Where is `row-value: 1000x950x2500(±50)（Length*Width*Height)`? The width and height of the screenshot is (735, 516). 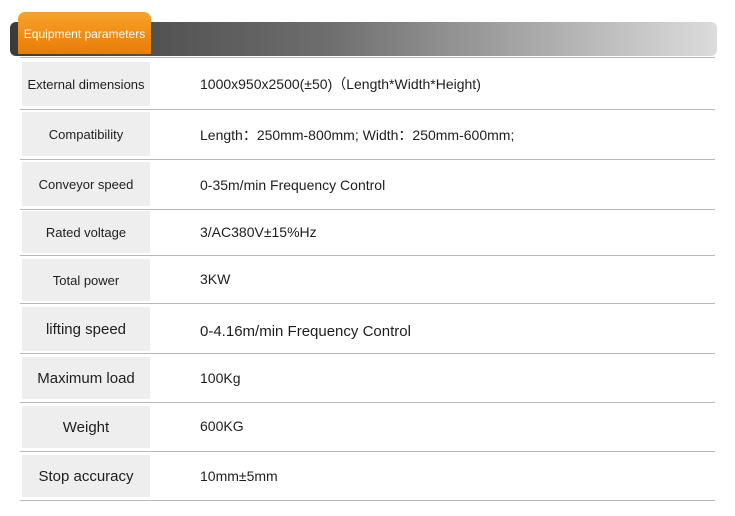
row-value: 1000x950x2500(±50)（Length*Width*Height) is located at coordinates (340, 84).